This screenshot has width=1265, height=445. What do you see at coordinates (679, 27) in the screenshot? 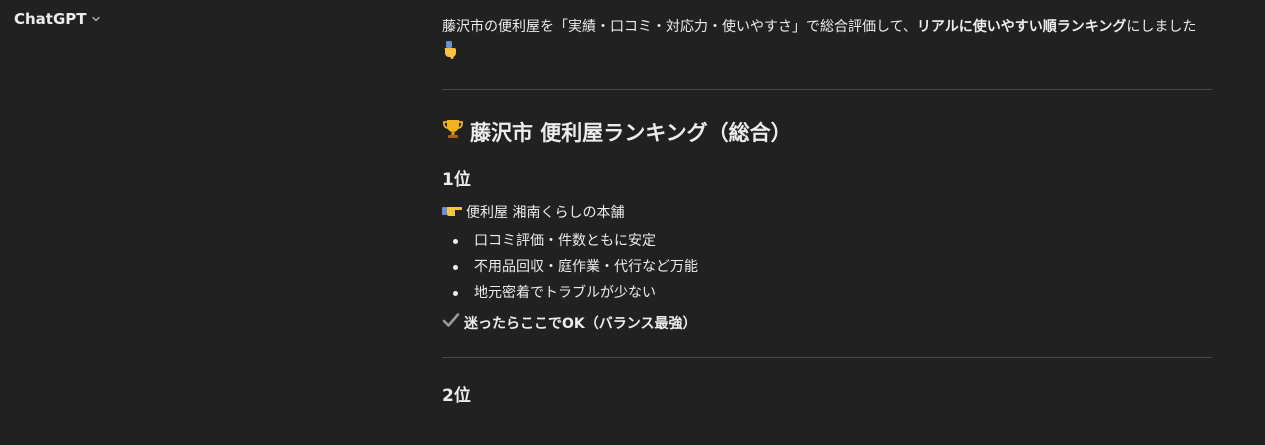
I see `intro-text: 藤沢市の便利屋を「実績・口コミ・対応力・使いやすさ」で総合評価して、` at bounding box center [679, 27].